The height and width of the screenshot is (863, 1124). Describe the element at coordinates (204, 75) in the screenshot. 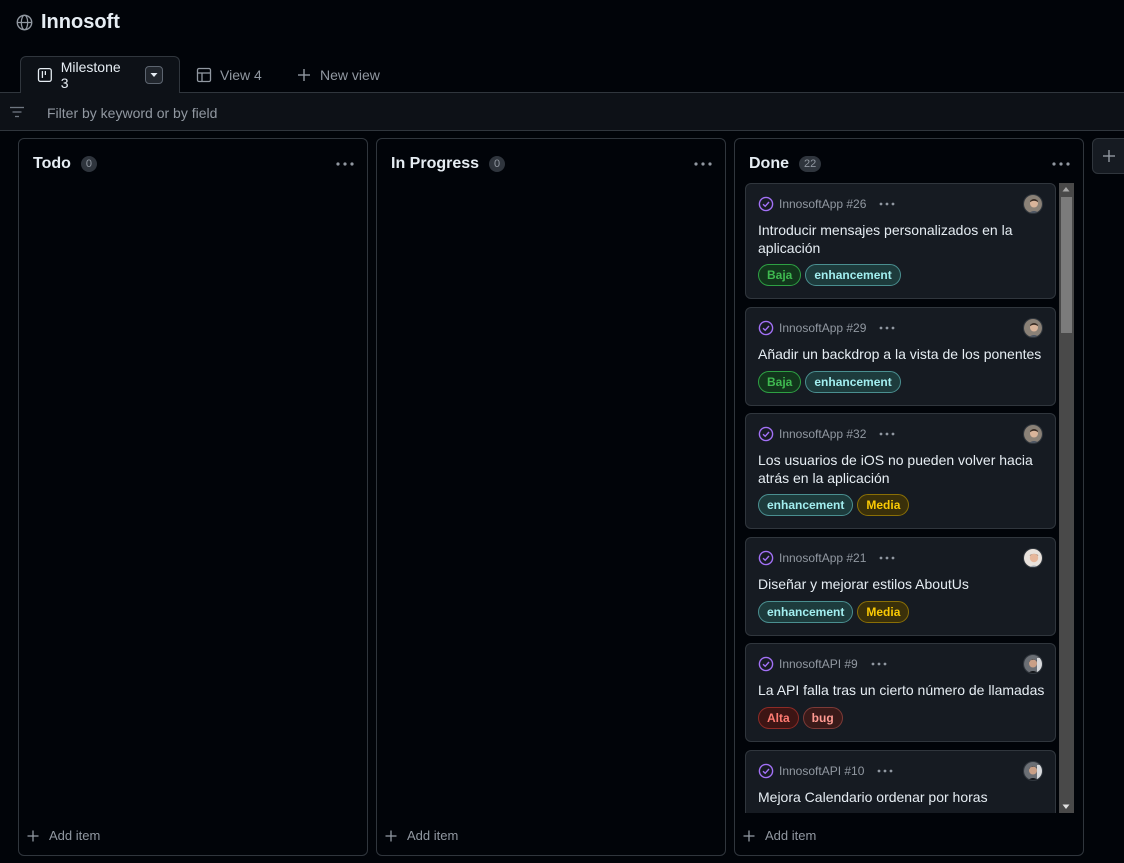

I see `table-icon` at that location.